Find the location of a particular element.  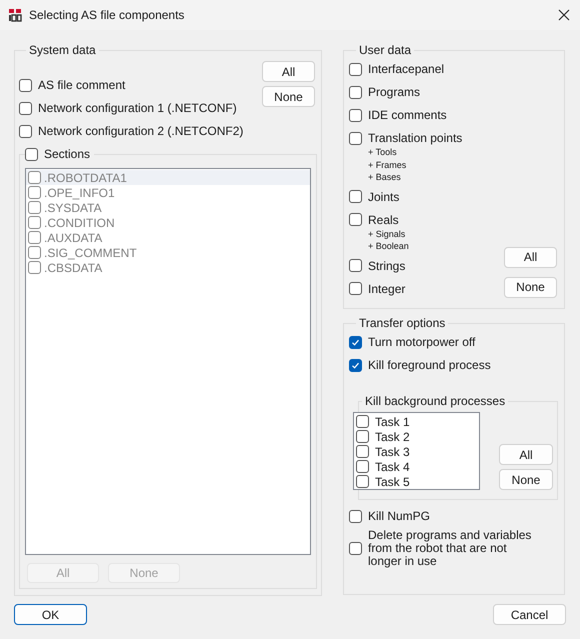

window-title: Selecting AS file components is located at coordinates (106, 15).